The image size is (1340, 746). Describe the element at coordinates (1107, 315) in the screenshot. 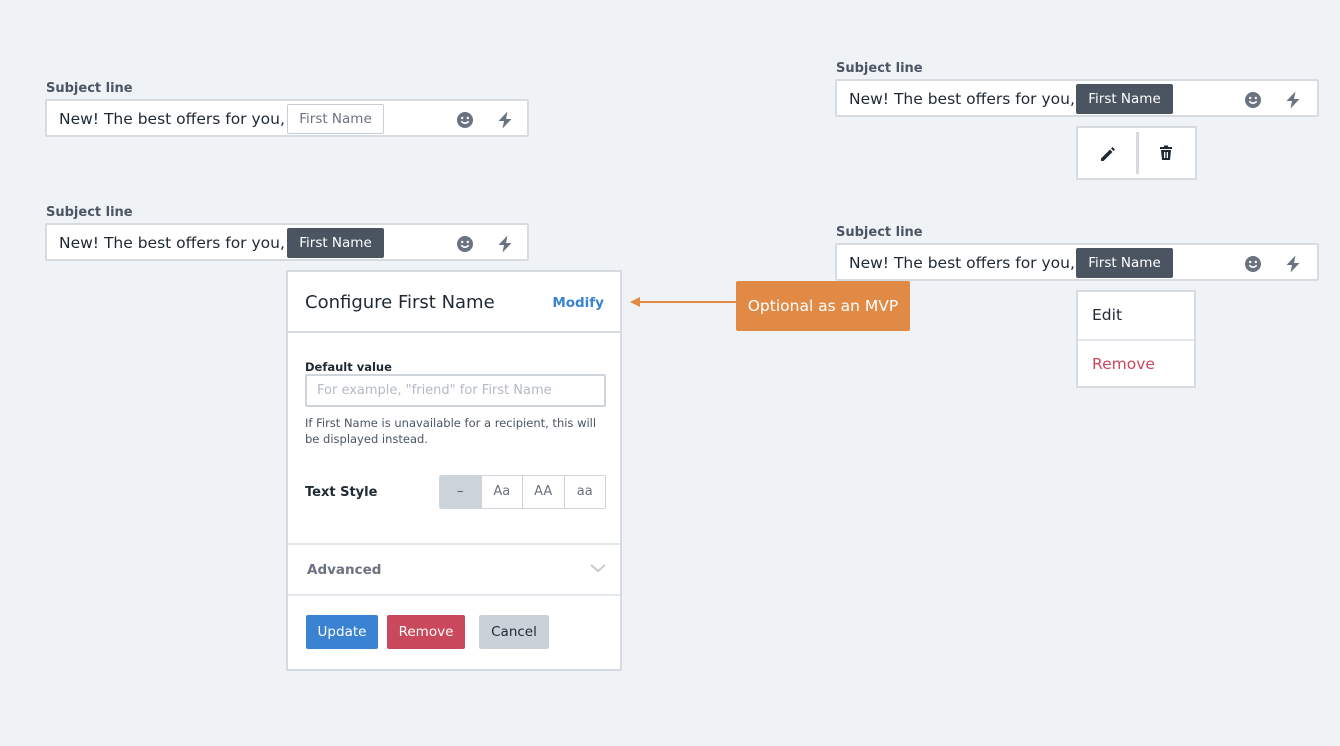

I see `menu-edit: Edit` at that location.